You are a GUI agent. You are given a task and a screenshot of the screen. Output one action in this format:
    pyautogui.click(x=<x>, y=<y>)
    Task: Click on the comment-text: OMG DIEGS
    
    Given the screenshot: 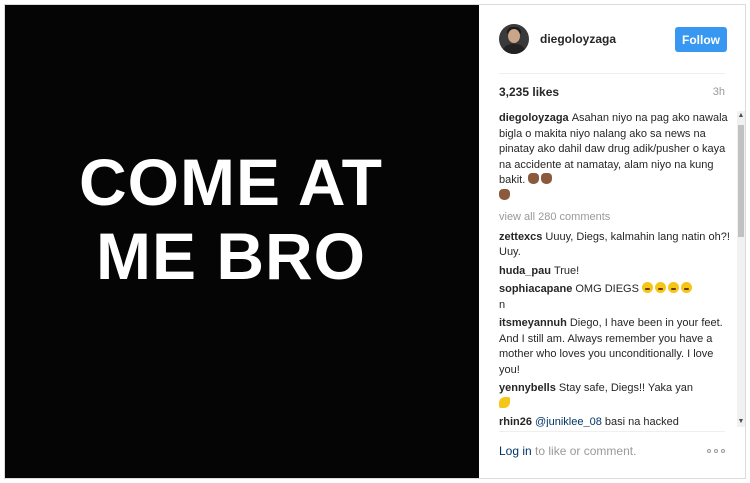 What is the action you would take?
    pyautogui.click(x=607, y=289)
    